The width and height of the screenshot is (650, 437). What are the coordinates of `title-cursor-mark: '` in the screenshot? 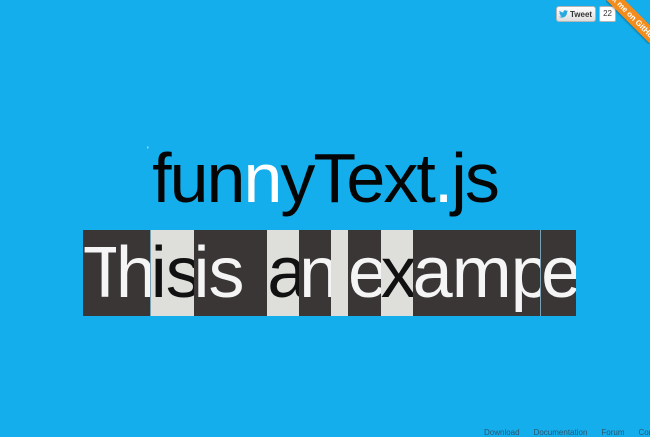 It's located at (148, 150).